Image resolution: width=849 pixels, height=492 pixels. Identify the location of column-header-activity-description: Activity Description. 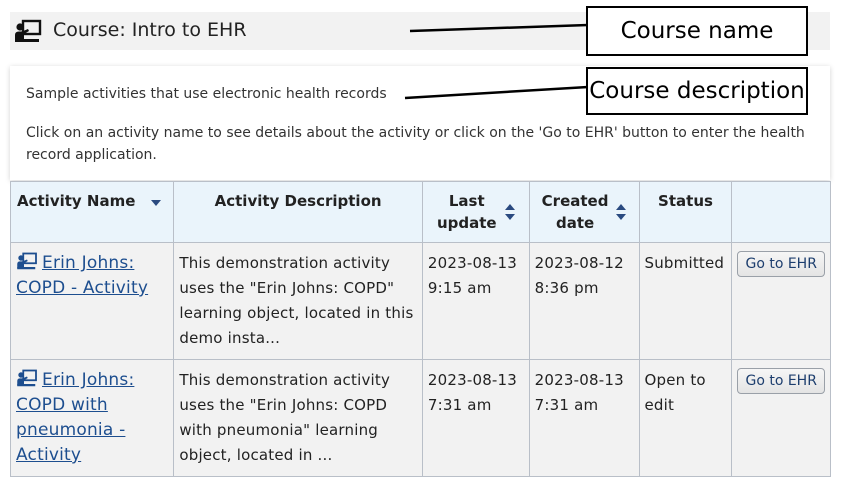
(298, 212).